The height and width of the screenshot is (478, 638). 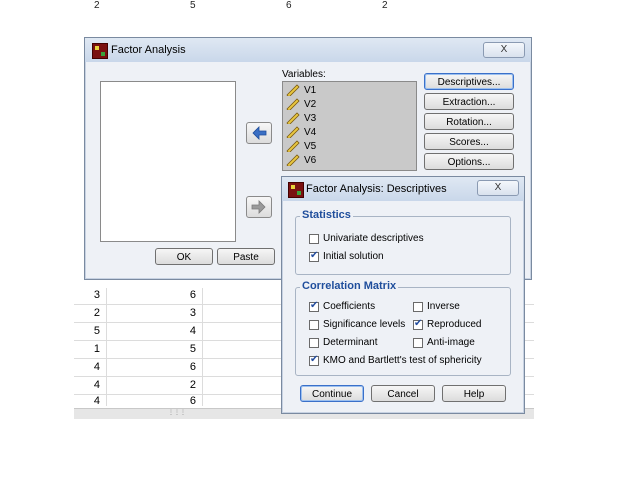 What do you see at coordinates (353, 256) in the screenshot?
I see `checkbox-label: Initial solution` at bounding box center [353, 256].